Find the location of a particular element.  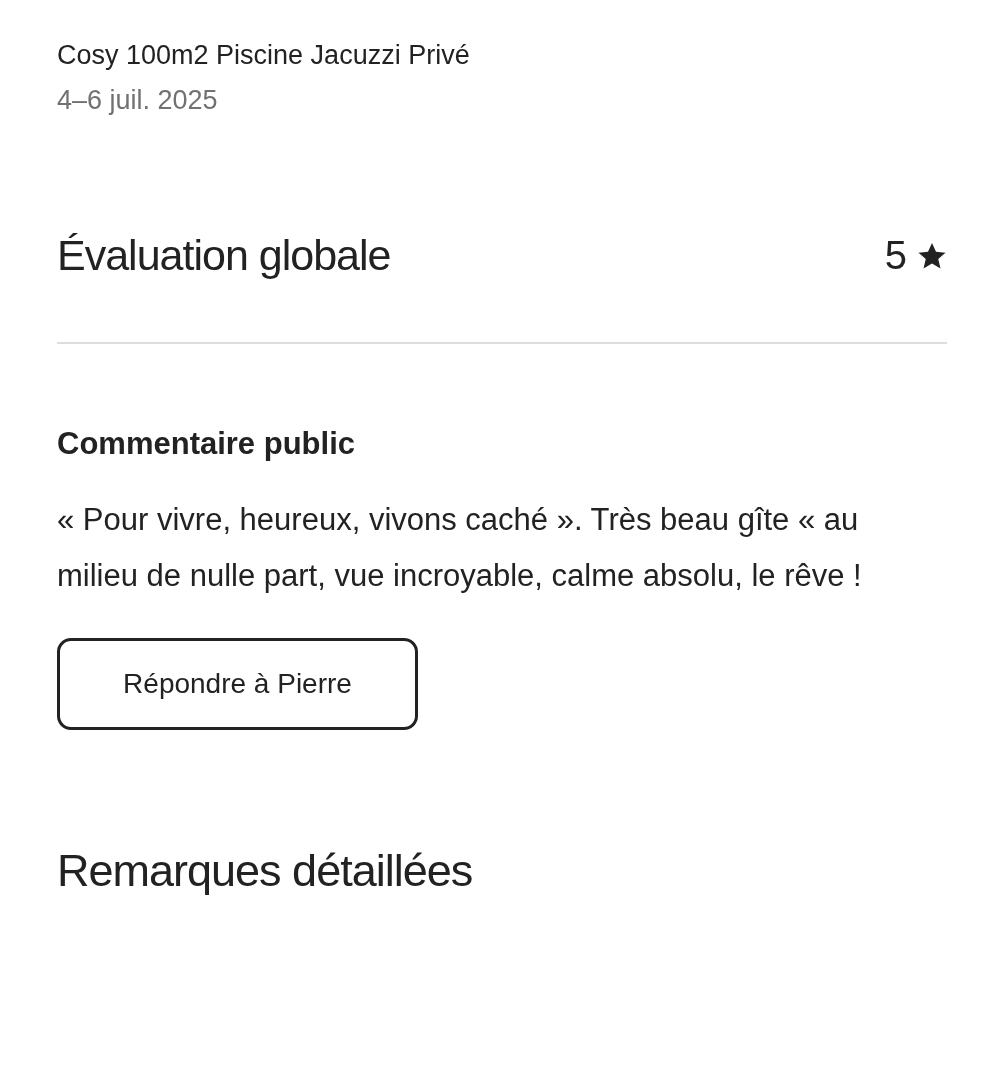

section-title: Commentaire public is located at coordinates (206, 444).